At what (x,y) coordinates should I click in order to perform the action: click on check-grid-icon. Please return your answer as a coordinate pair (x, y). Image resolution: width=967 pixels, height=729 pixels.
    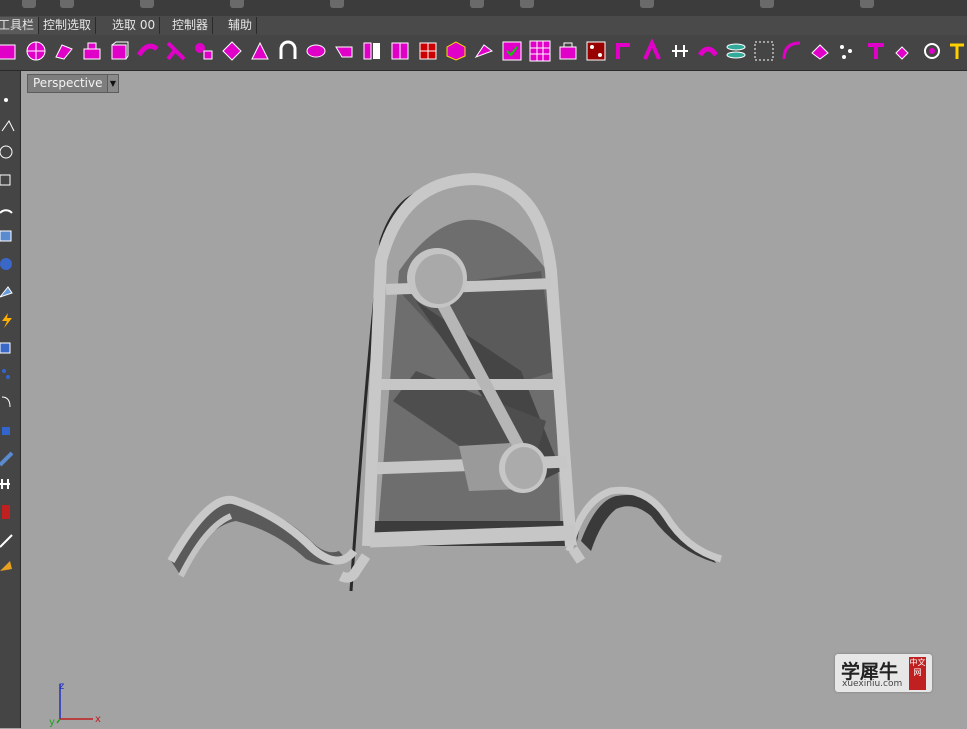
    Looking at the image, I should click on (512, 51).